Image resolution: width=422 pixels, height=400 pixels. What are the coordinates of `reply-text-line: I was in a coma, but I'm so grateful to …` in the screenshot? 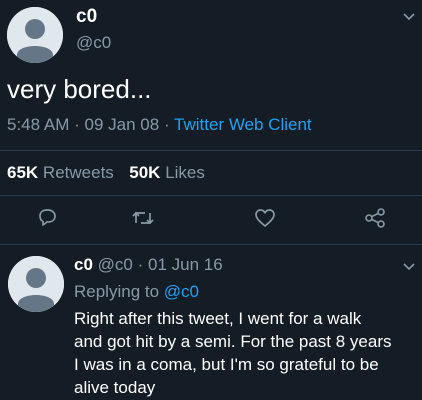 It's located at (226, 364).